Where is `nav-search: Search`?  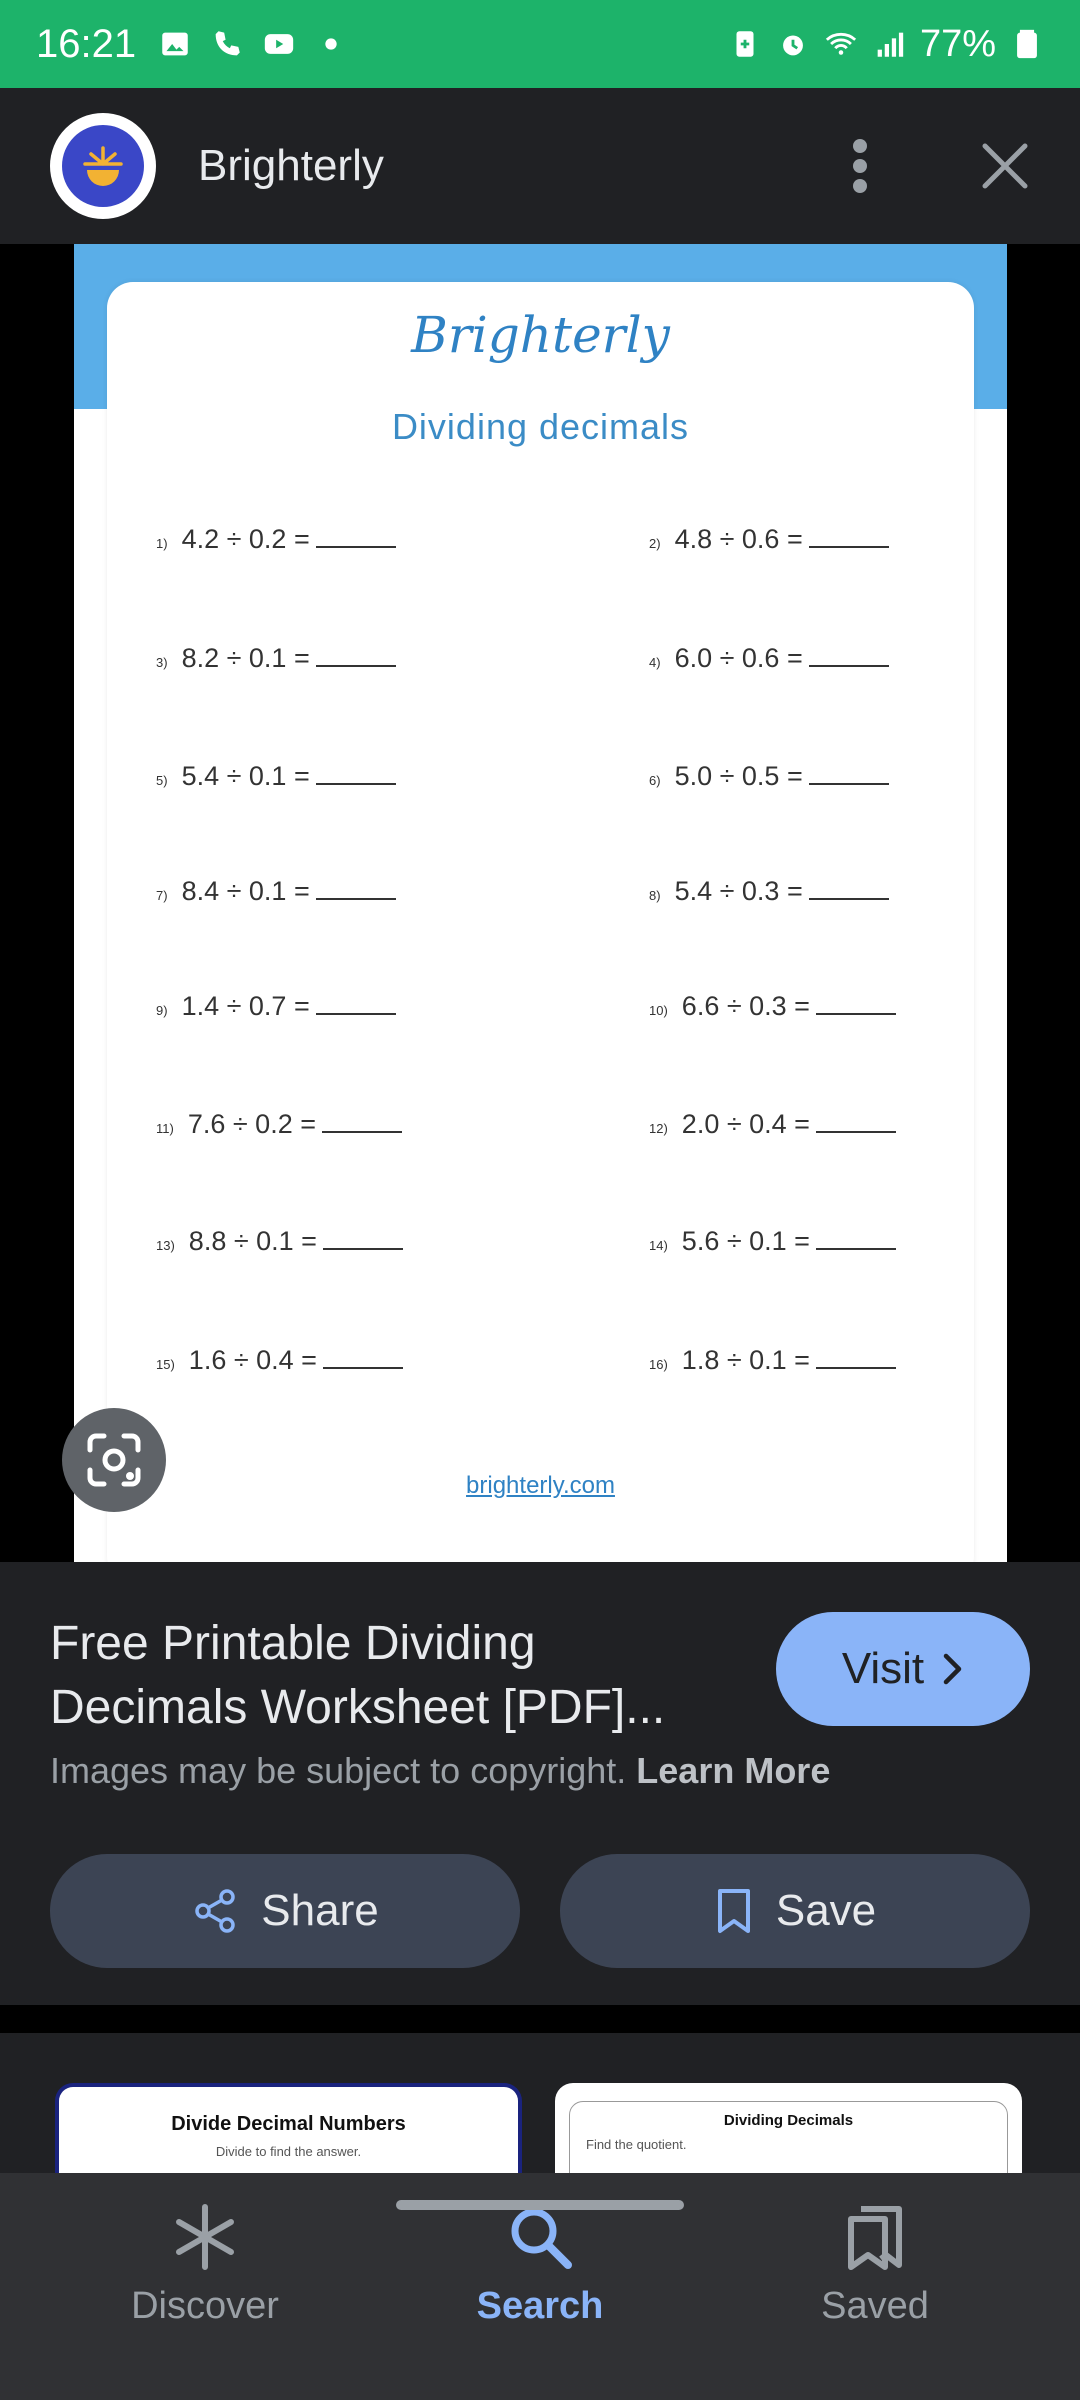
nav-search: Search is located at coordinates (540, 2265).